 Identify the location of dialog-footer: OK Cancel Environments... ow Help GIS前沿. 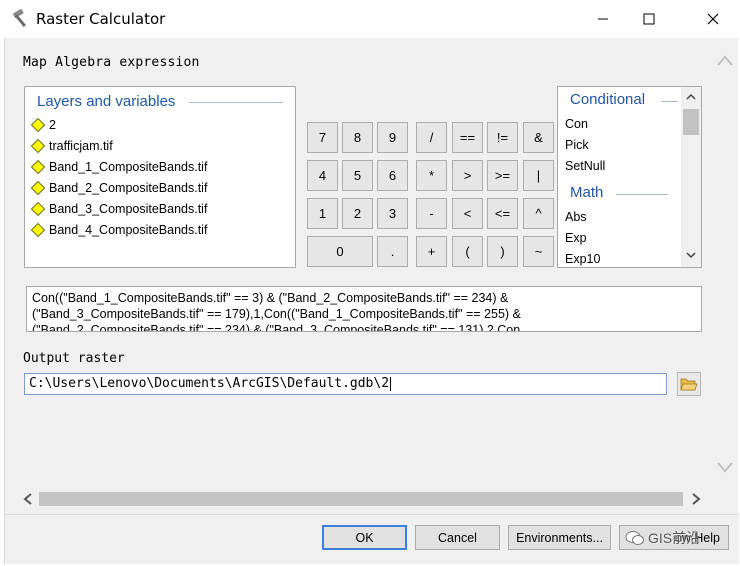
(372, 539).